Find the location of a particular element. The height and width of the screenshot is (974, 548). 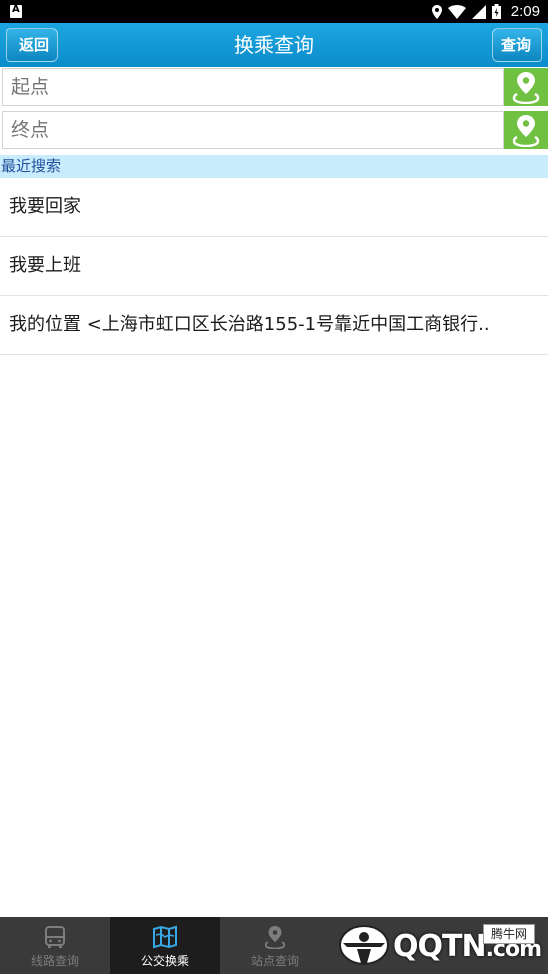

end-input is located at coordinates (253, 130).